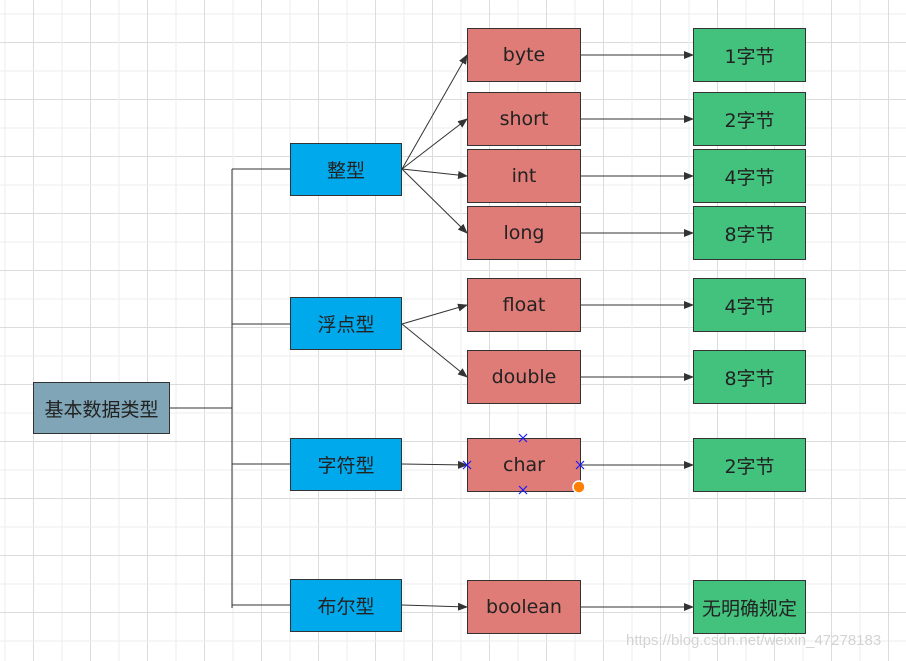  What do you see at coordinates (579, 487) in the screenshot?
I see `resize-handle-icon` at bounding box center [579, 487].